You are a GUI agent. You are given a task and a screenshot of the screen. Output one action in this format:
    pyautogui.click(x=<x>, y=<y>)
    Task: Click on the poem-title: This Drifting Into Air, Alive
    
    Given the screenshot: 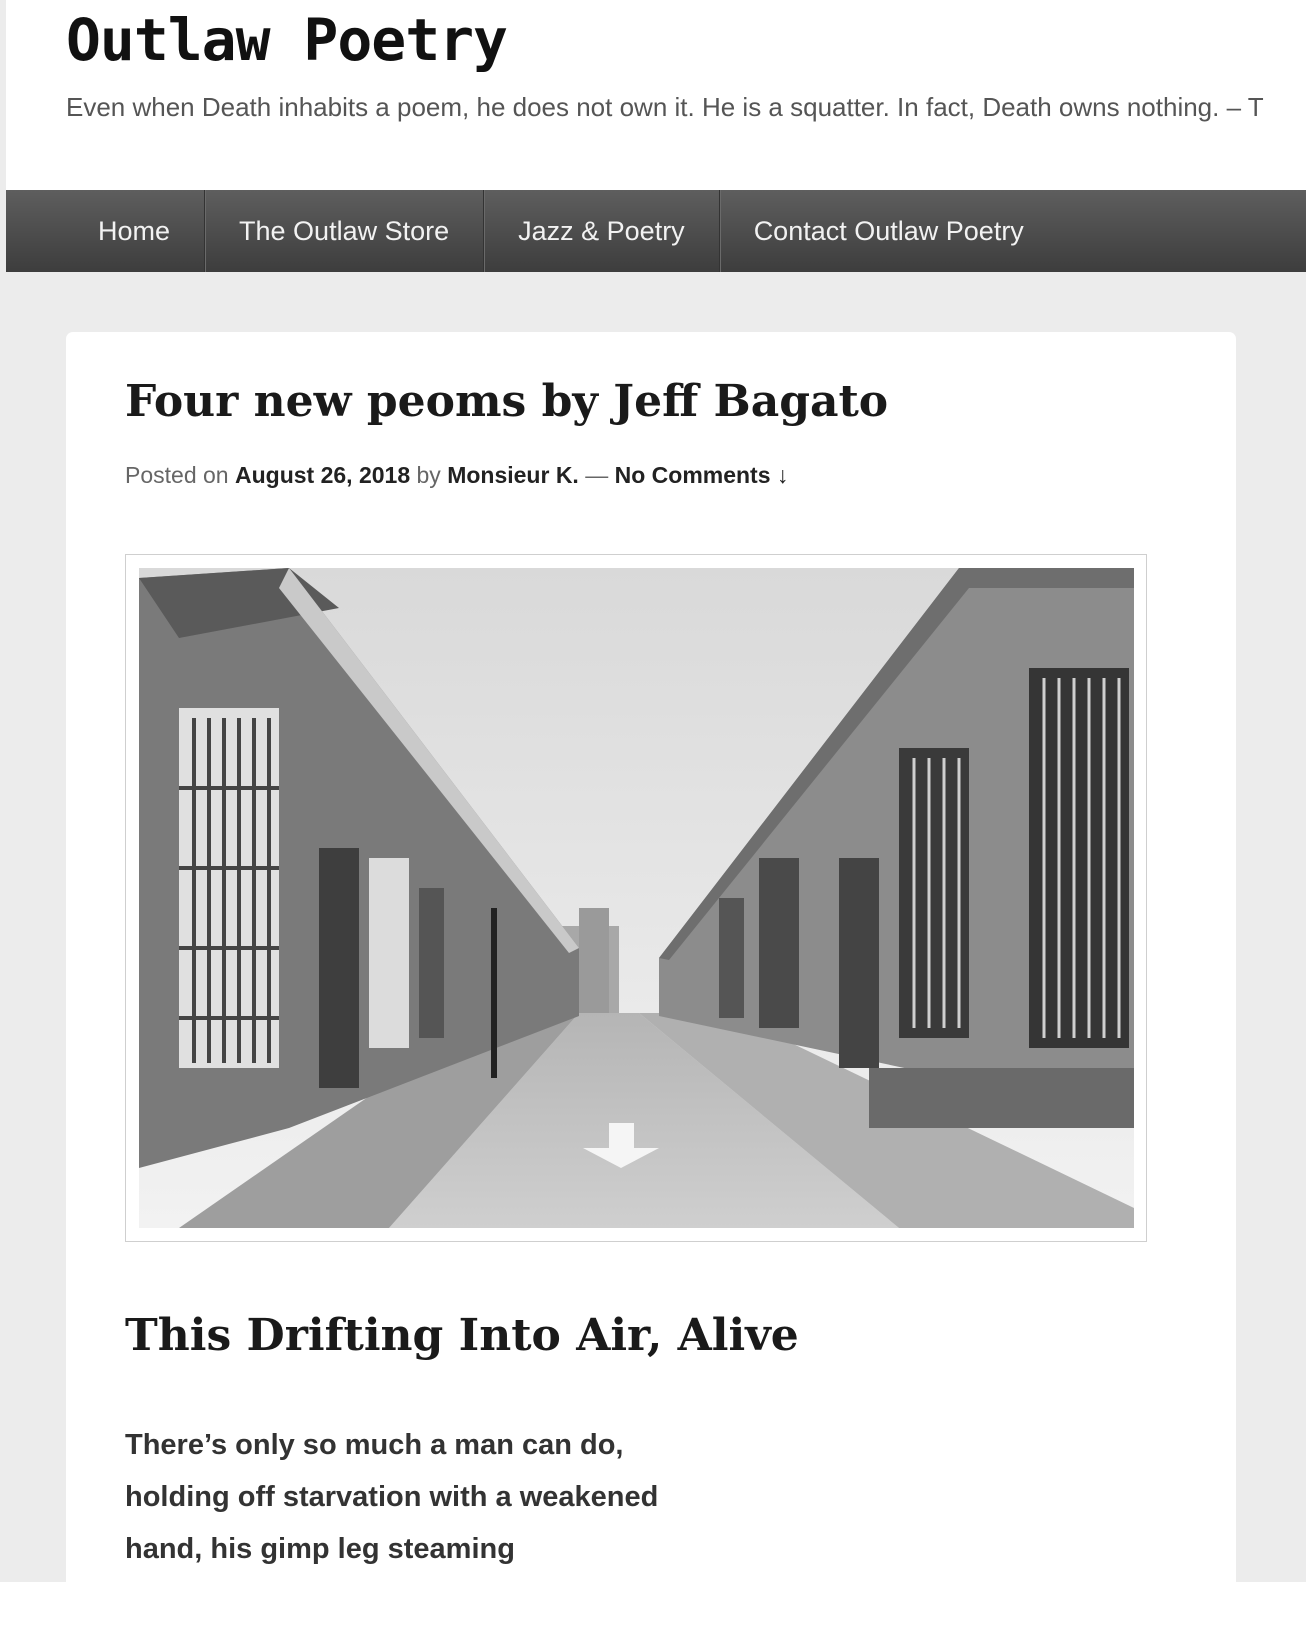 What is the action you would take?
    pyautogui.click(x=462, y=1335)
    